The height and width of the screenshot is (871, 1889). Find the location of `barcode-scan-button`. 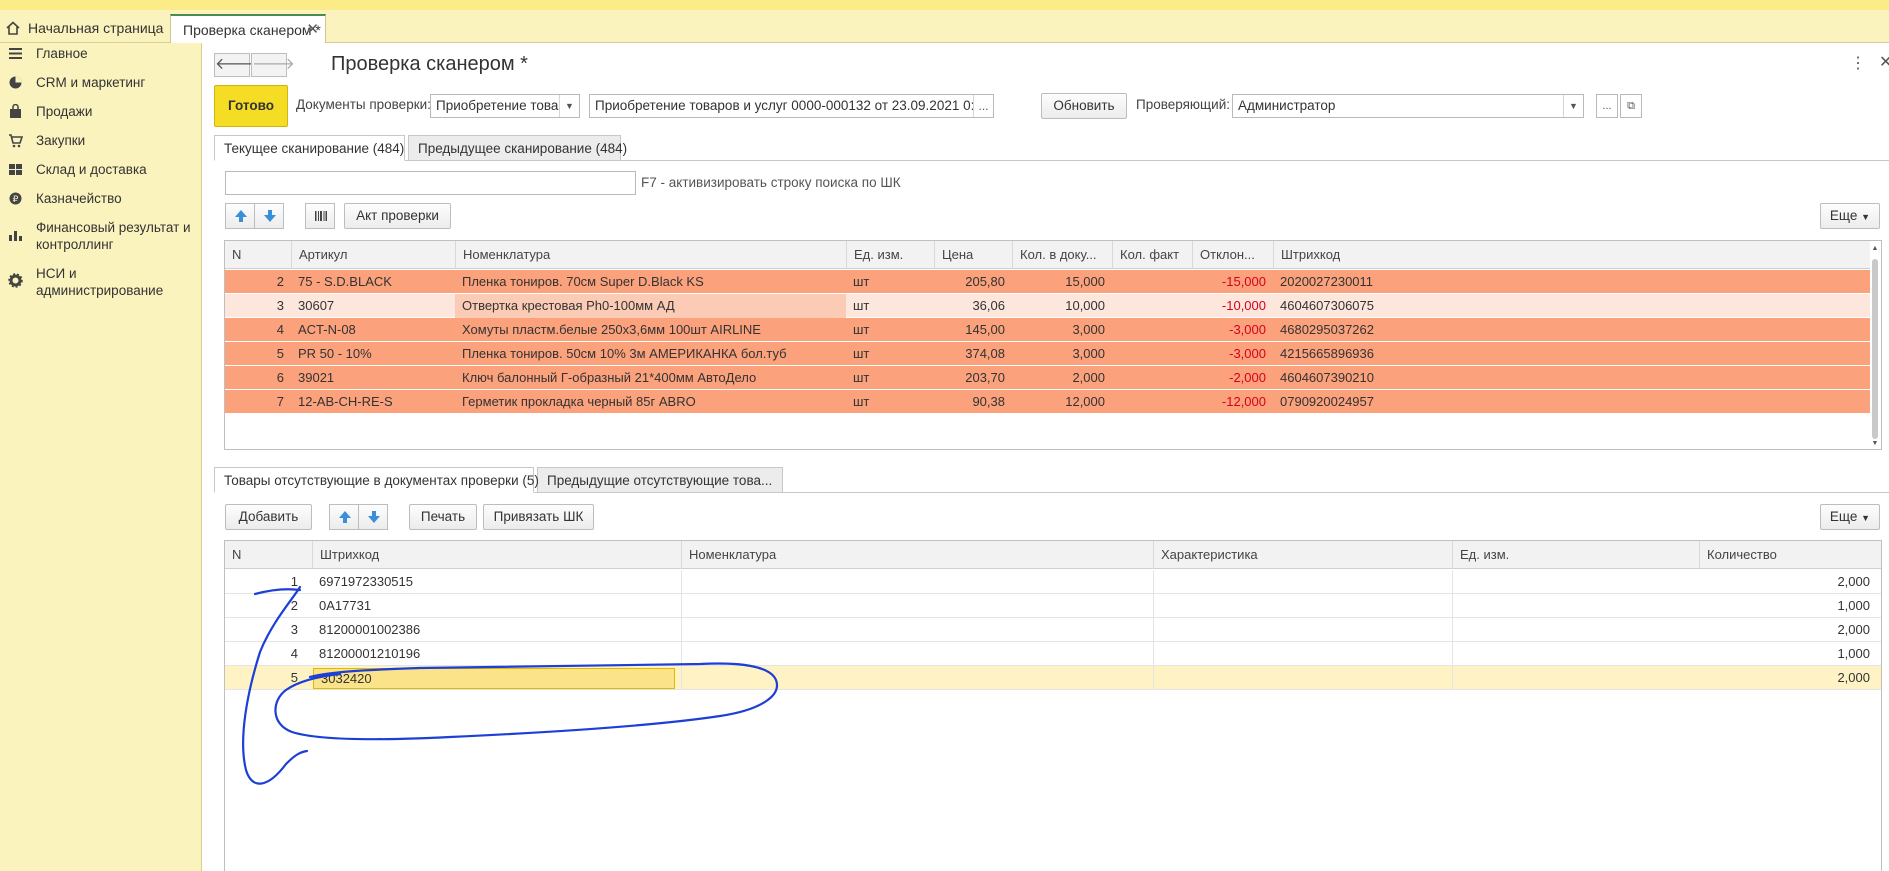

barcode-scan-button is located at coordinates (320, 216).